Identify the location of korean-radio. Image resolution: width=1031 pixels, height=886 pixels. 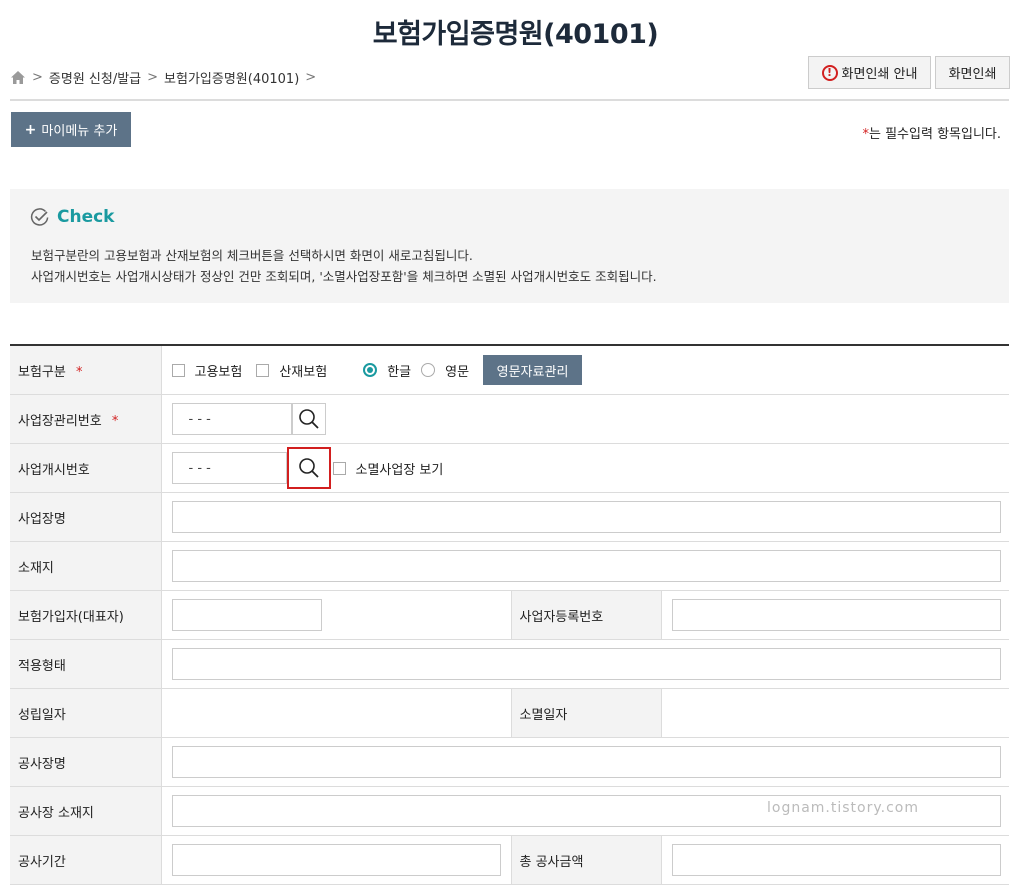
(370, 370).